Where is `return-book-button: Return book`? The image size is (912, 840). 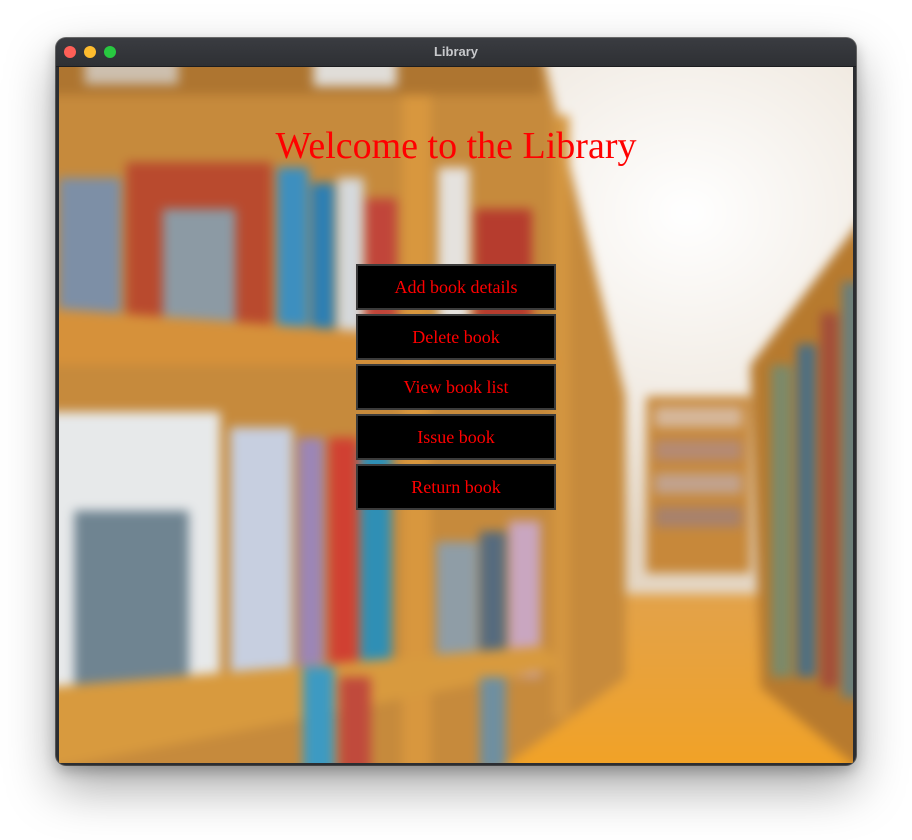
return-book-button: Return book is located at coordinates (456, 487).